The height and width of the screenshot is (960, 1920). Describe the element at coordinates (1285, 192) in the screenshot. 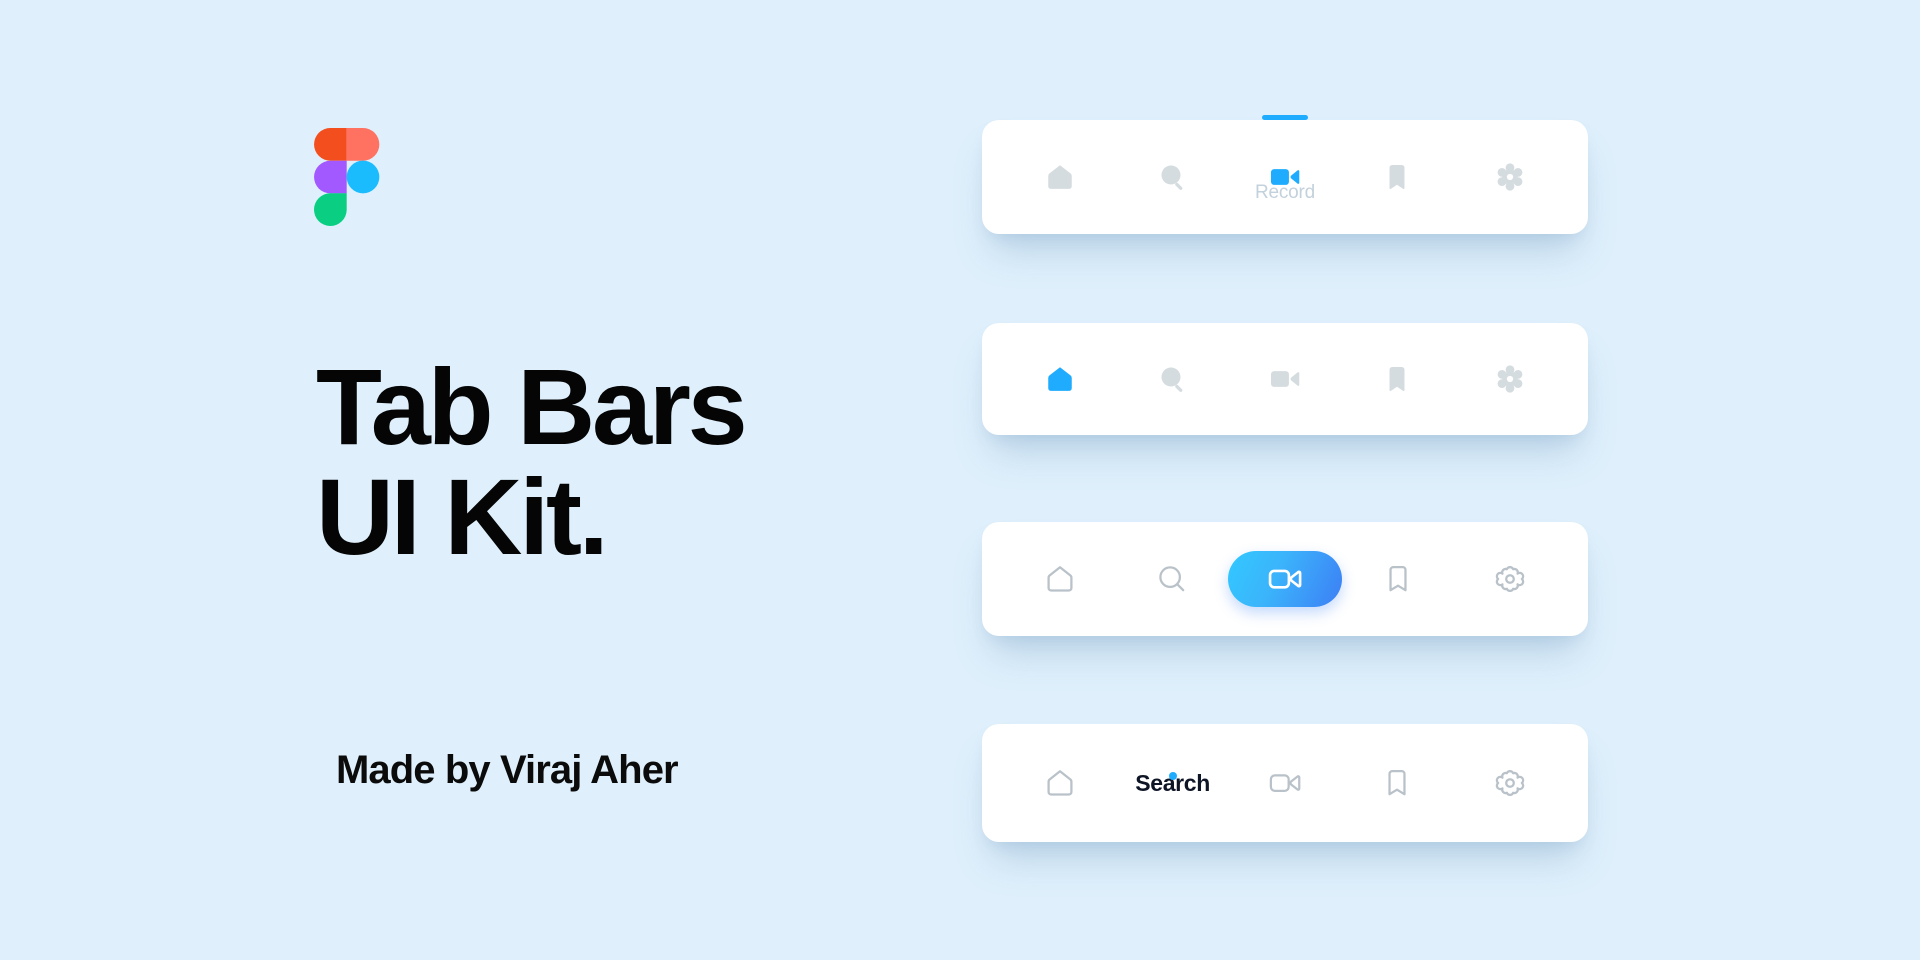

I see `tab-item-label: Record` at that location.